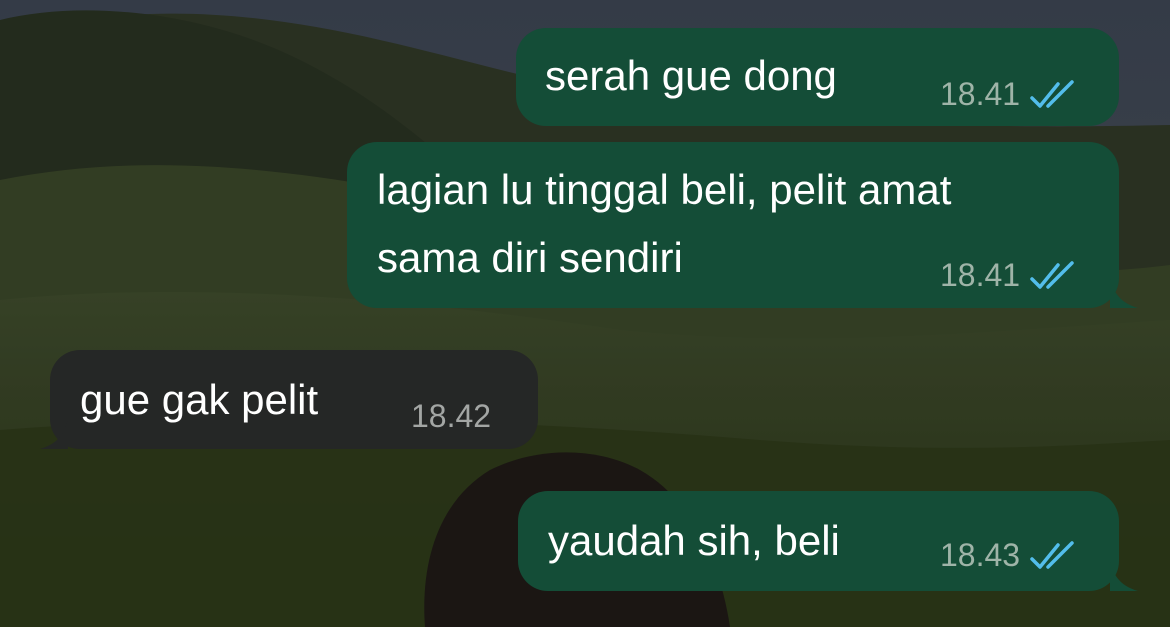 Image resolution: width=1170 pixels, height=627 pixels. I want to click on message-time: 18.42, so click(451, 416).